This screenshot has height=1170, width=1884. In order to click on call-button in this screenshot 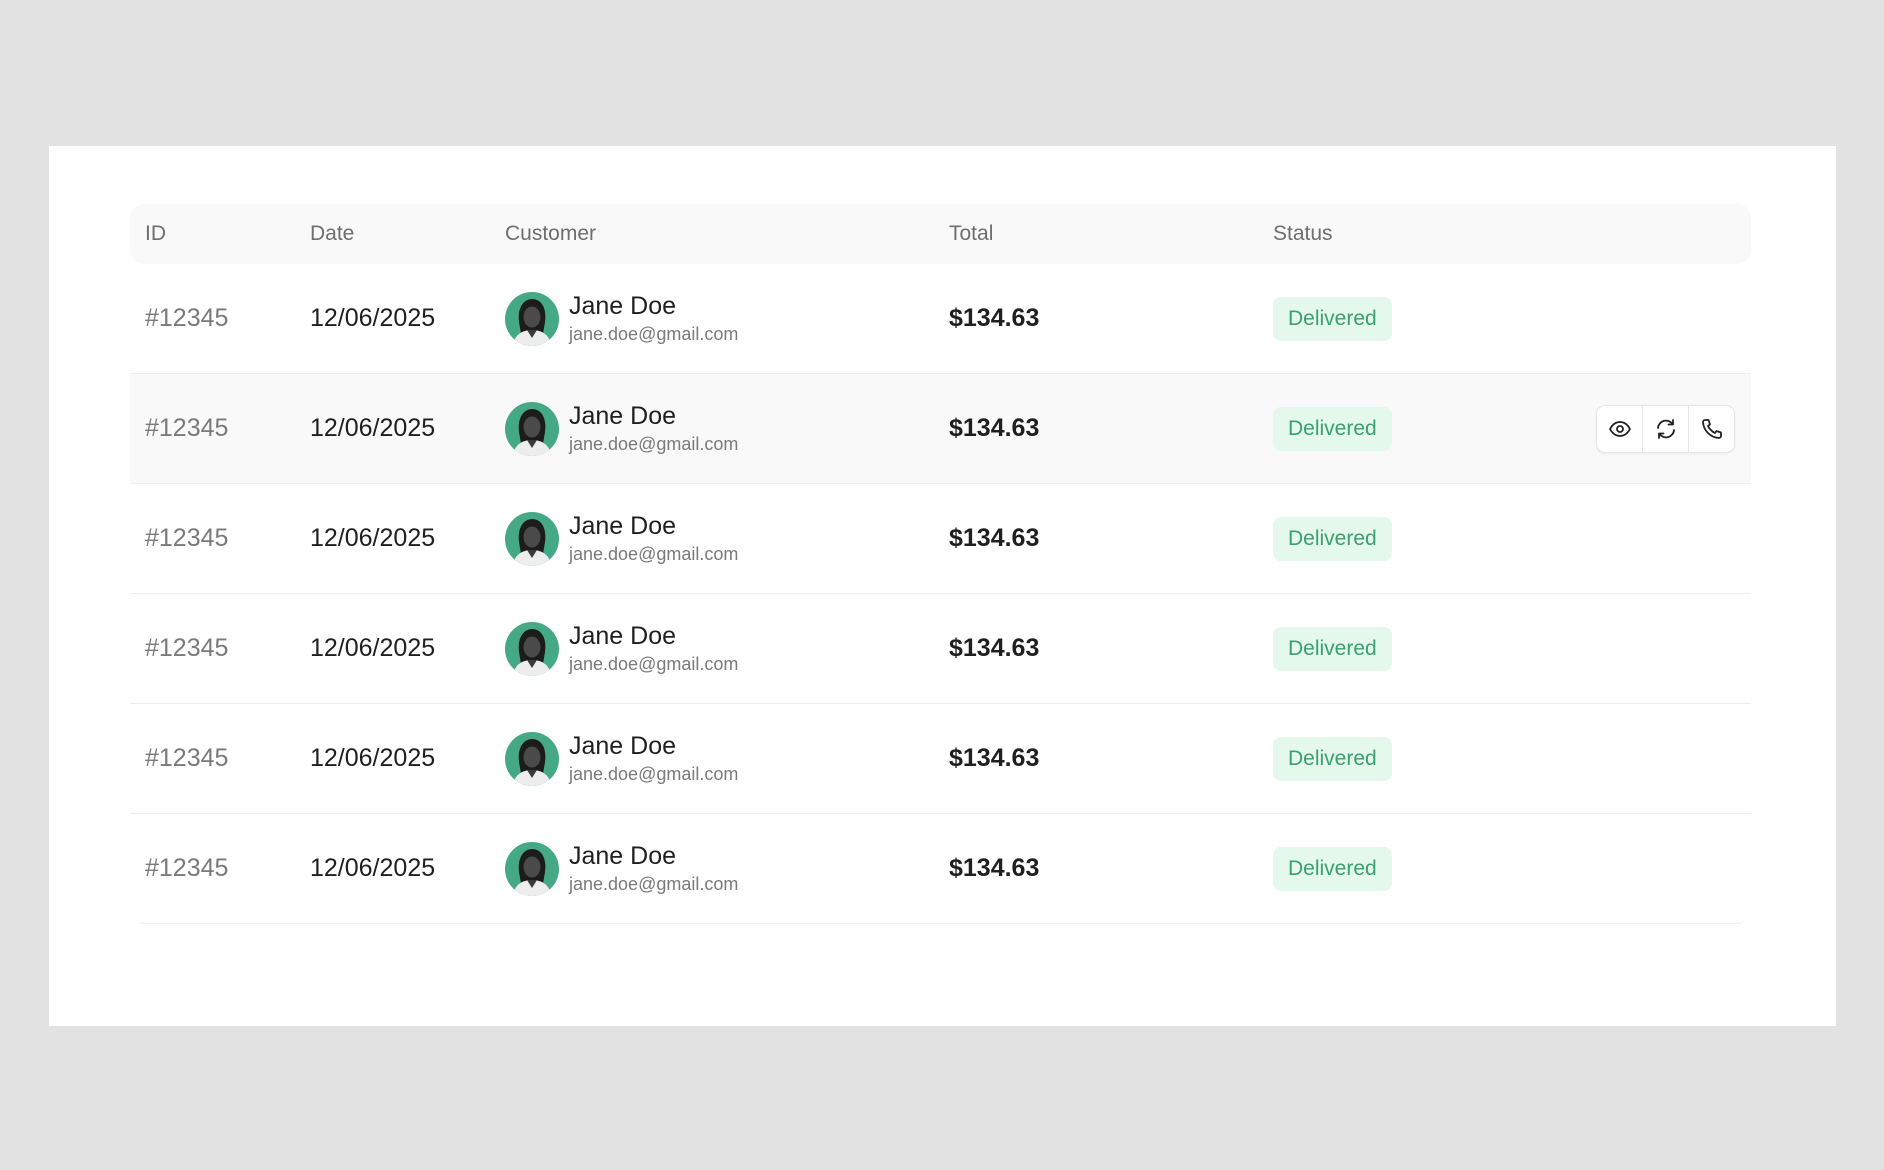, I will do `click(1711, 429)`.